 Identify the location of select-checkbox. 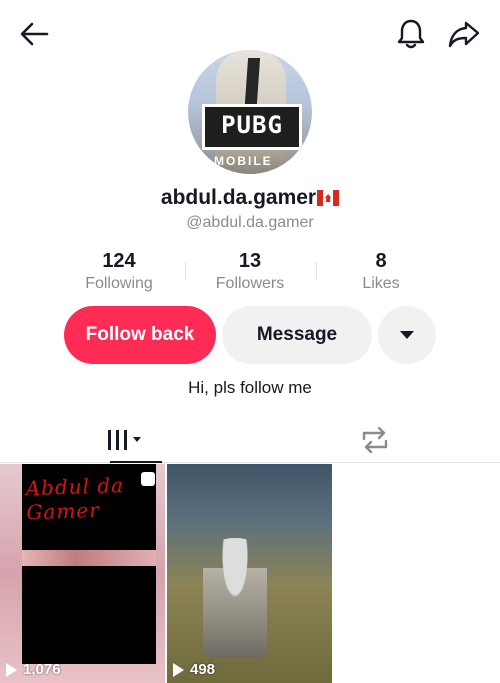
(148, 479).